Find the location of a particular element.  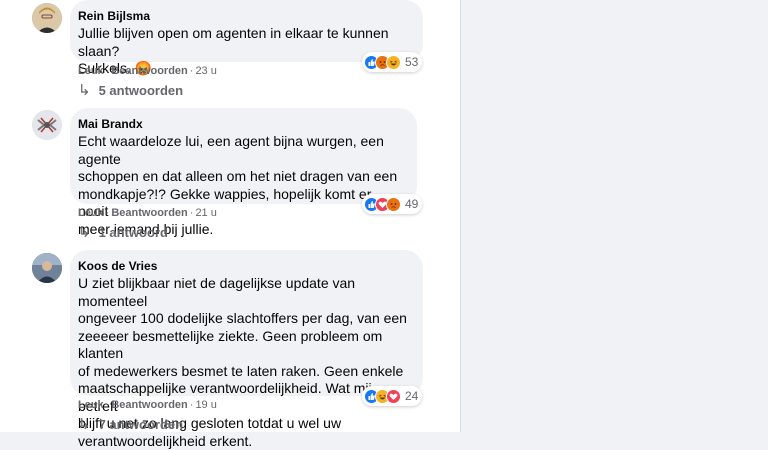

reaction-count: 53 is located at coordinates (412, 62).